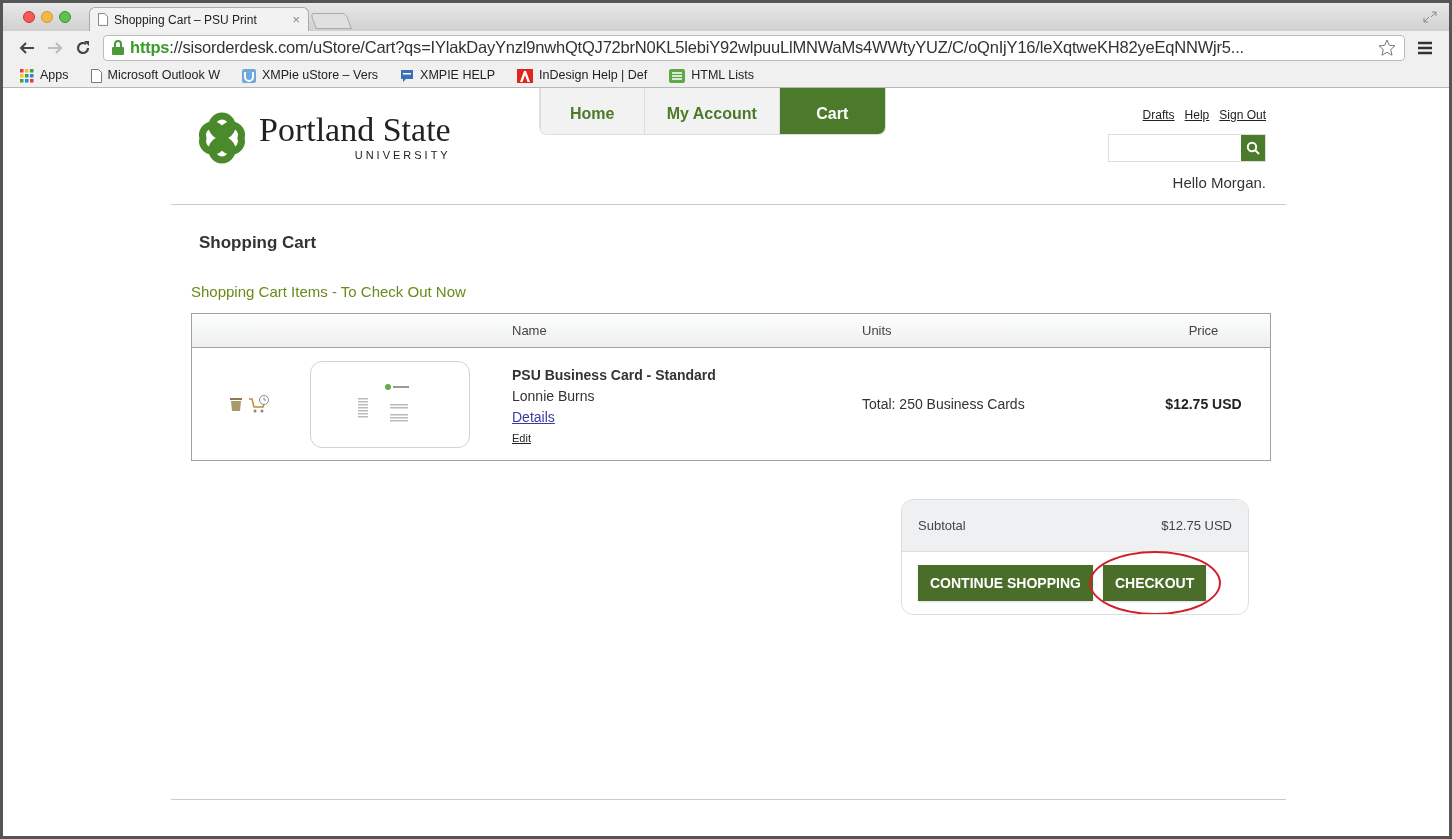 This screenshot has height=839, width=1452. I want to click on lock-icon, so click(118, 47).